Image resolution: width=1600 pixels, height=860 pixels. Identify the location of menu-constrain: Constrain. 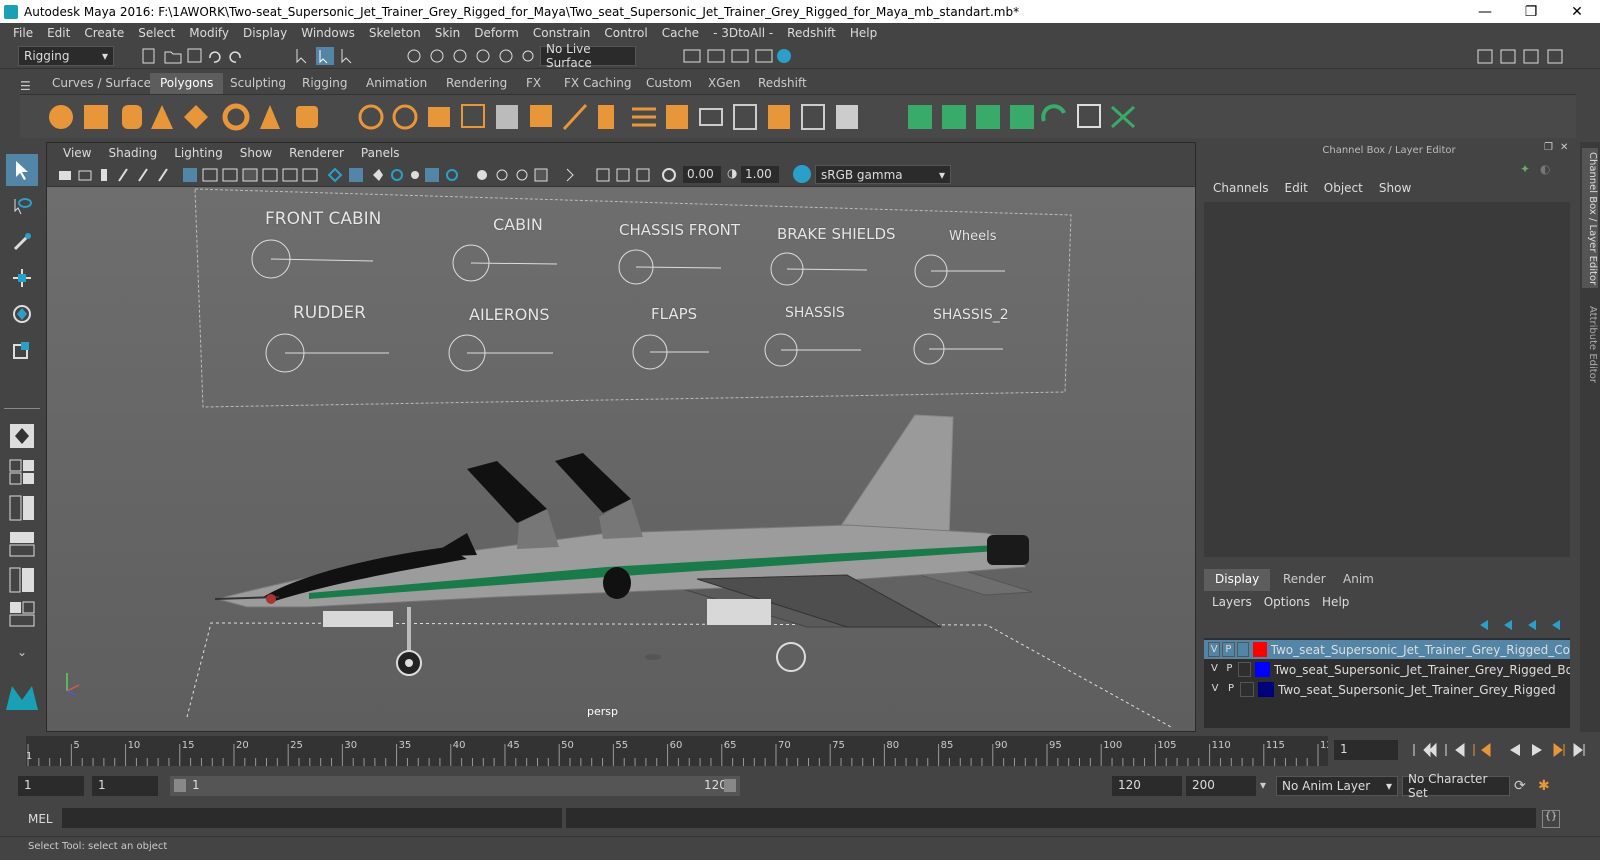
(562, 33).